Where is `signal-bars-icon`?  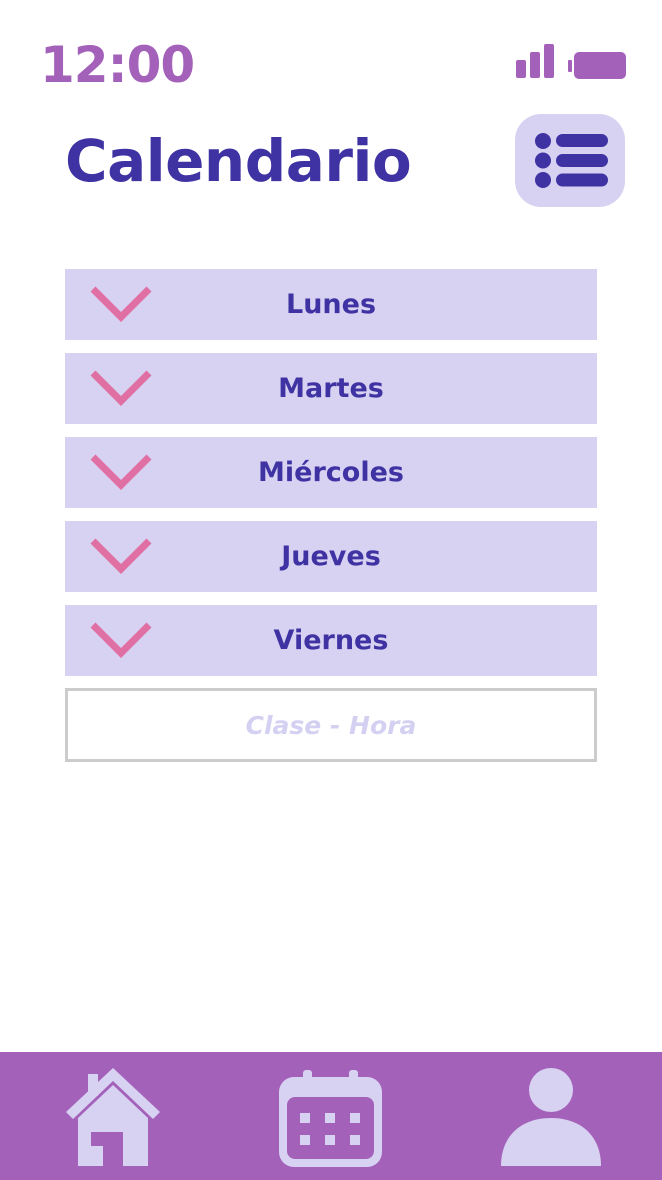 signal-bars-icon is located at coordinates (535, 61).